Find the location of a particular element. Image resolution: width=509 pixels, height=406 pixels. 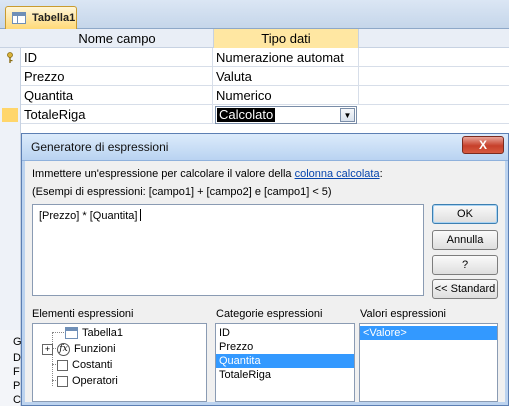

close-icon: X is located at coordinates (482, 145).